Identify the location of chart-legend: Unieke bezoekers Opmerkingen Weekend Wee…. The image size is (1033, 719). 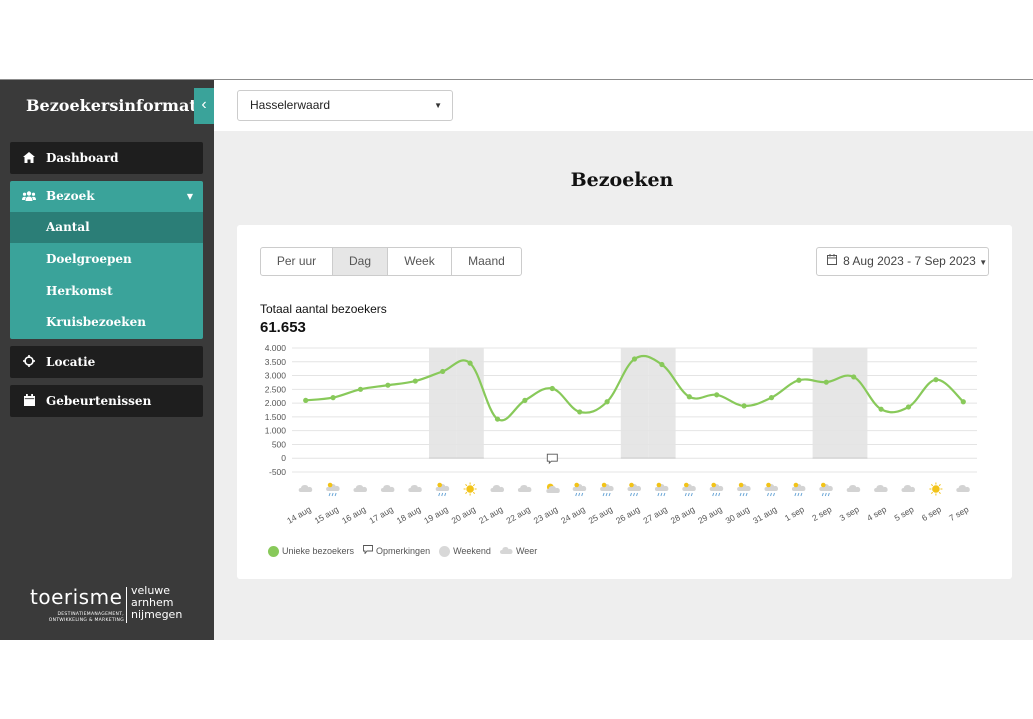
(407, 551).